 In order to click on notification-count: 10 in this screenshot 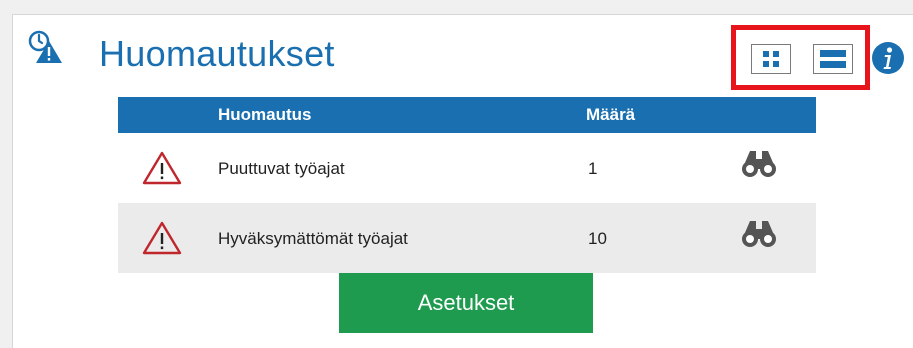, I will do `click(597, 238)`.